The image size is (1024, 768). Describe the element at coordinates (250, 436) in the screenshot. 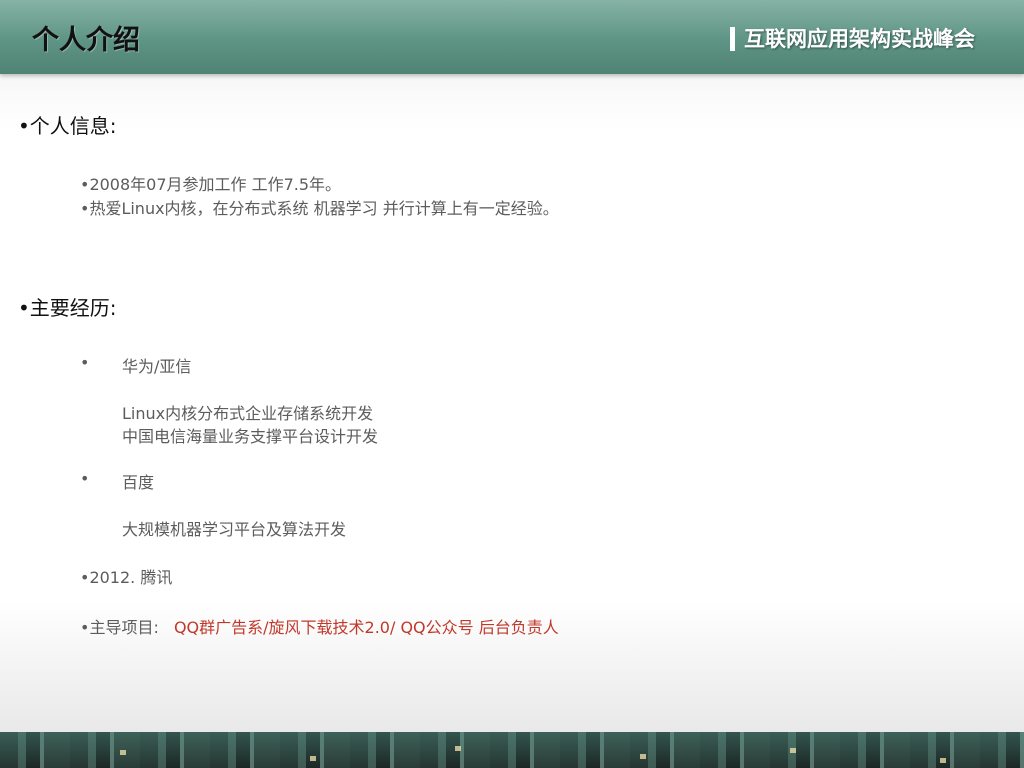

I see `huawei-detail: 中国电信海量业务支撑平台设计开发` at that location.